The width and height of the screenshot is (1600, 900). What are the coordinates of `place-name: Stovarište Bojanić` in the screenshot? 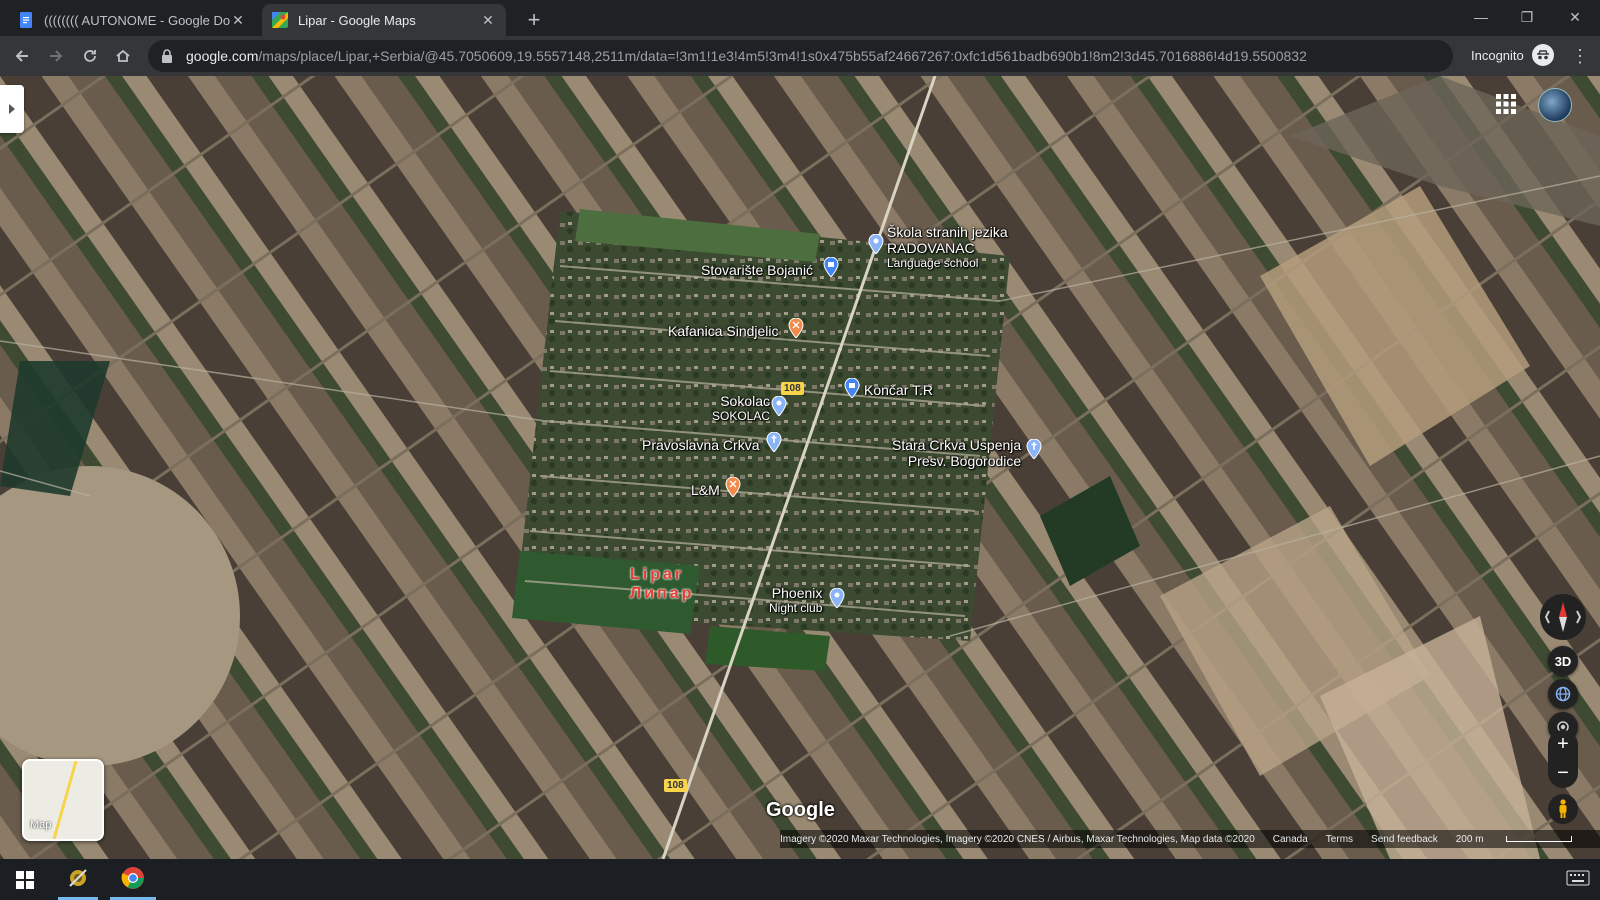 It's located at (757, 270).